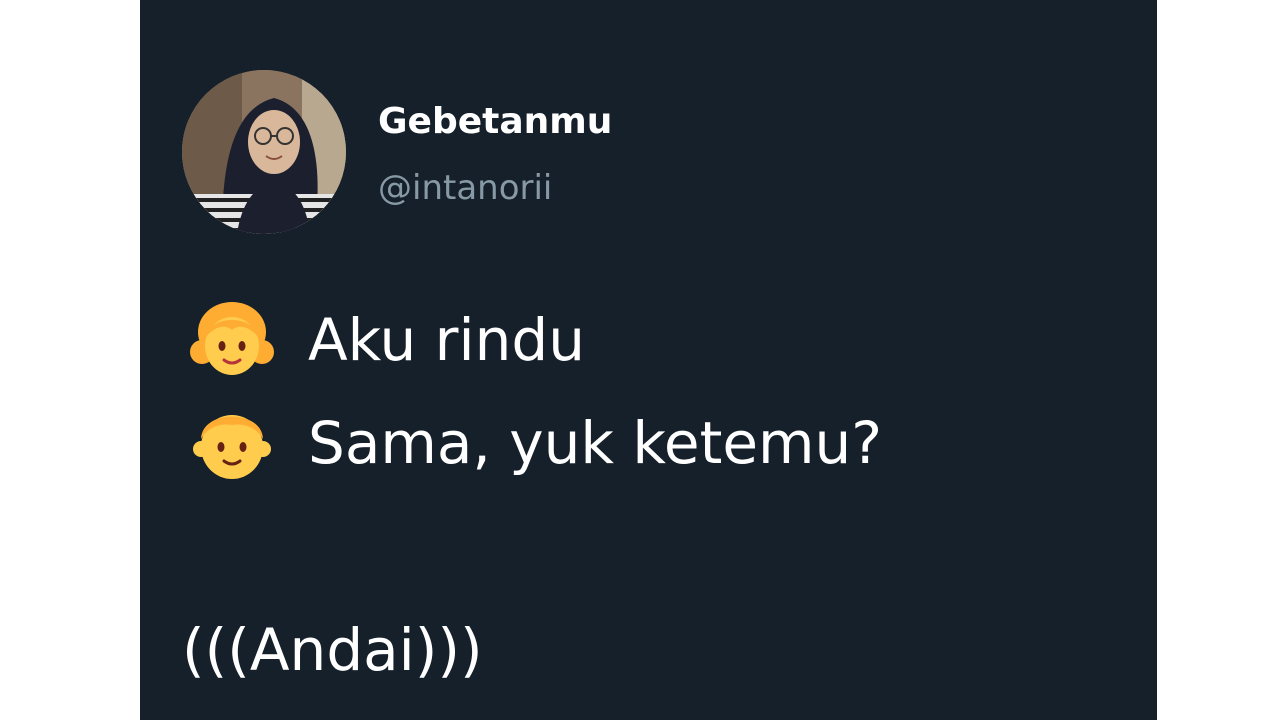 This screenshot has height=720, width=1280. What do you see at coordinates (595, 443) in the screenshot?
I see `tweet-line-text: Sama, yuk ketemu?` at bounding box center [595, 443].